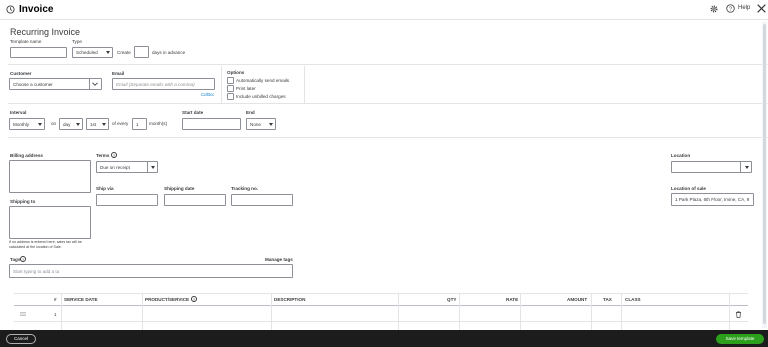 This screenshot has width=768, height=347. I want to click on type-select: Scheduled, so click(92, 52).